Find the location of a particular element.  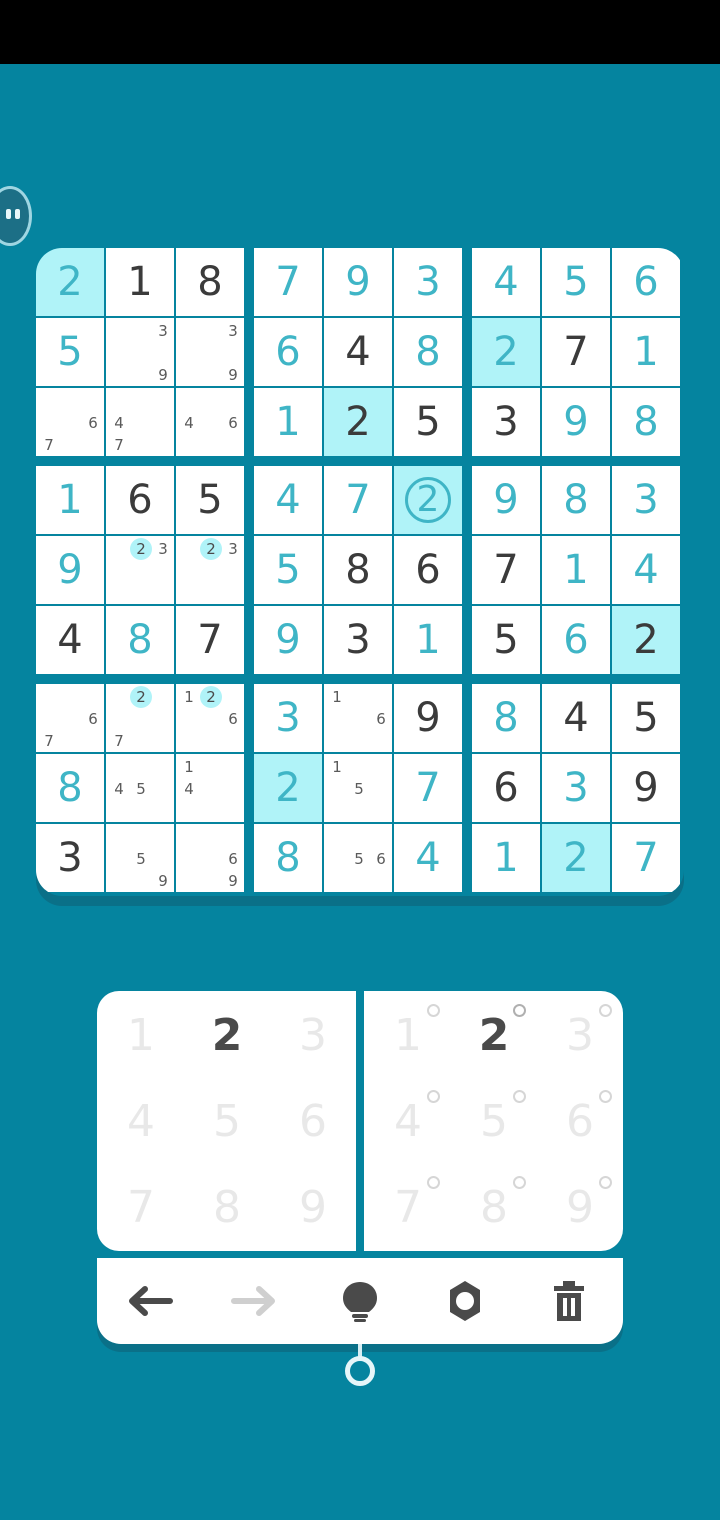

erase-button is located at coordinates (569, 1301).